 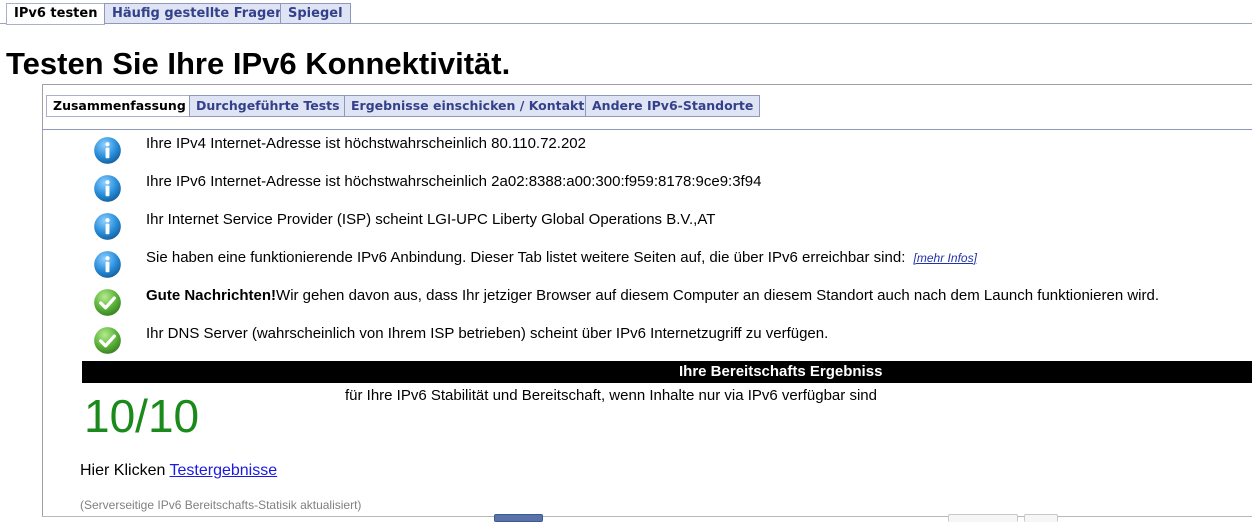 What do you see at coordinates (123, 470) in the screenshot?
I see `results-link-prefix: Hier Klicken` at bounding box center [123, 470].